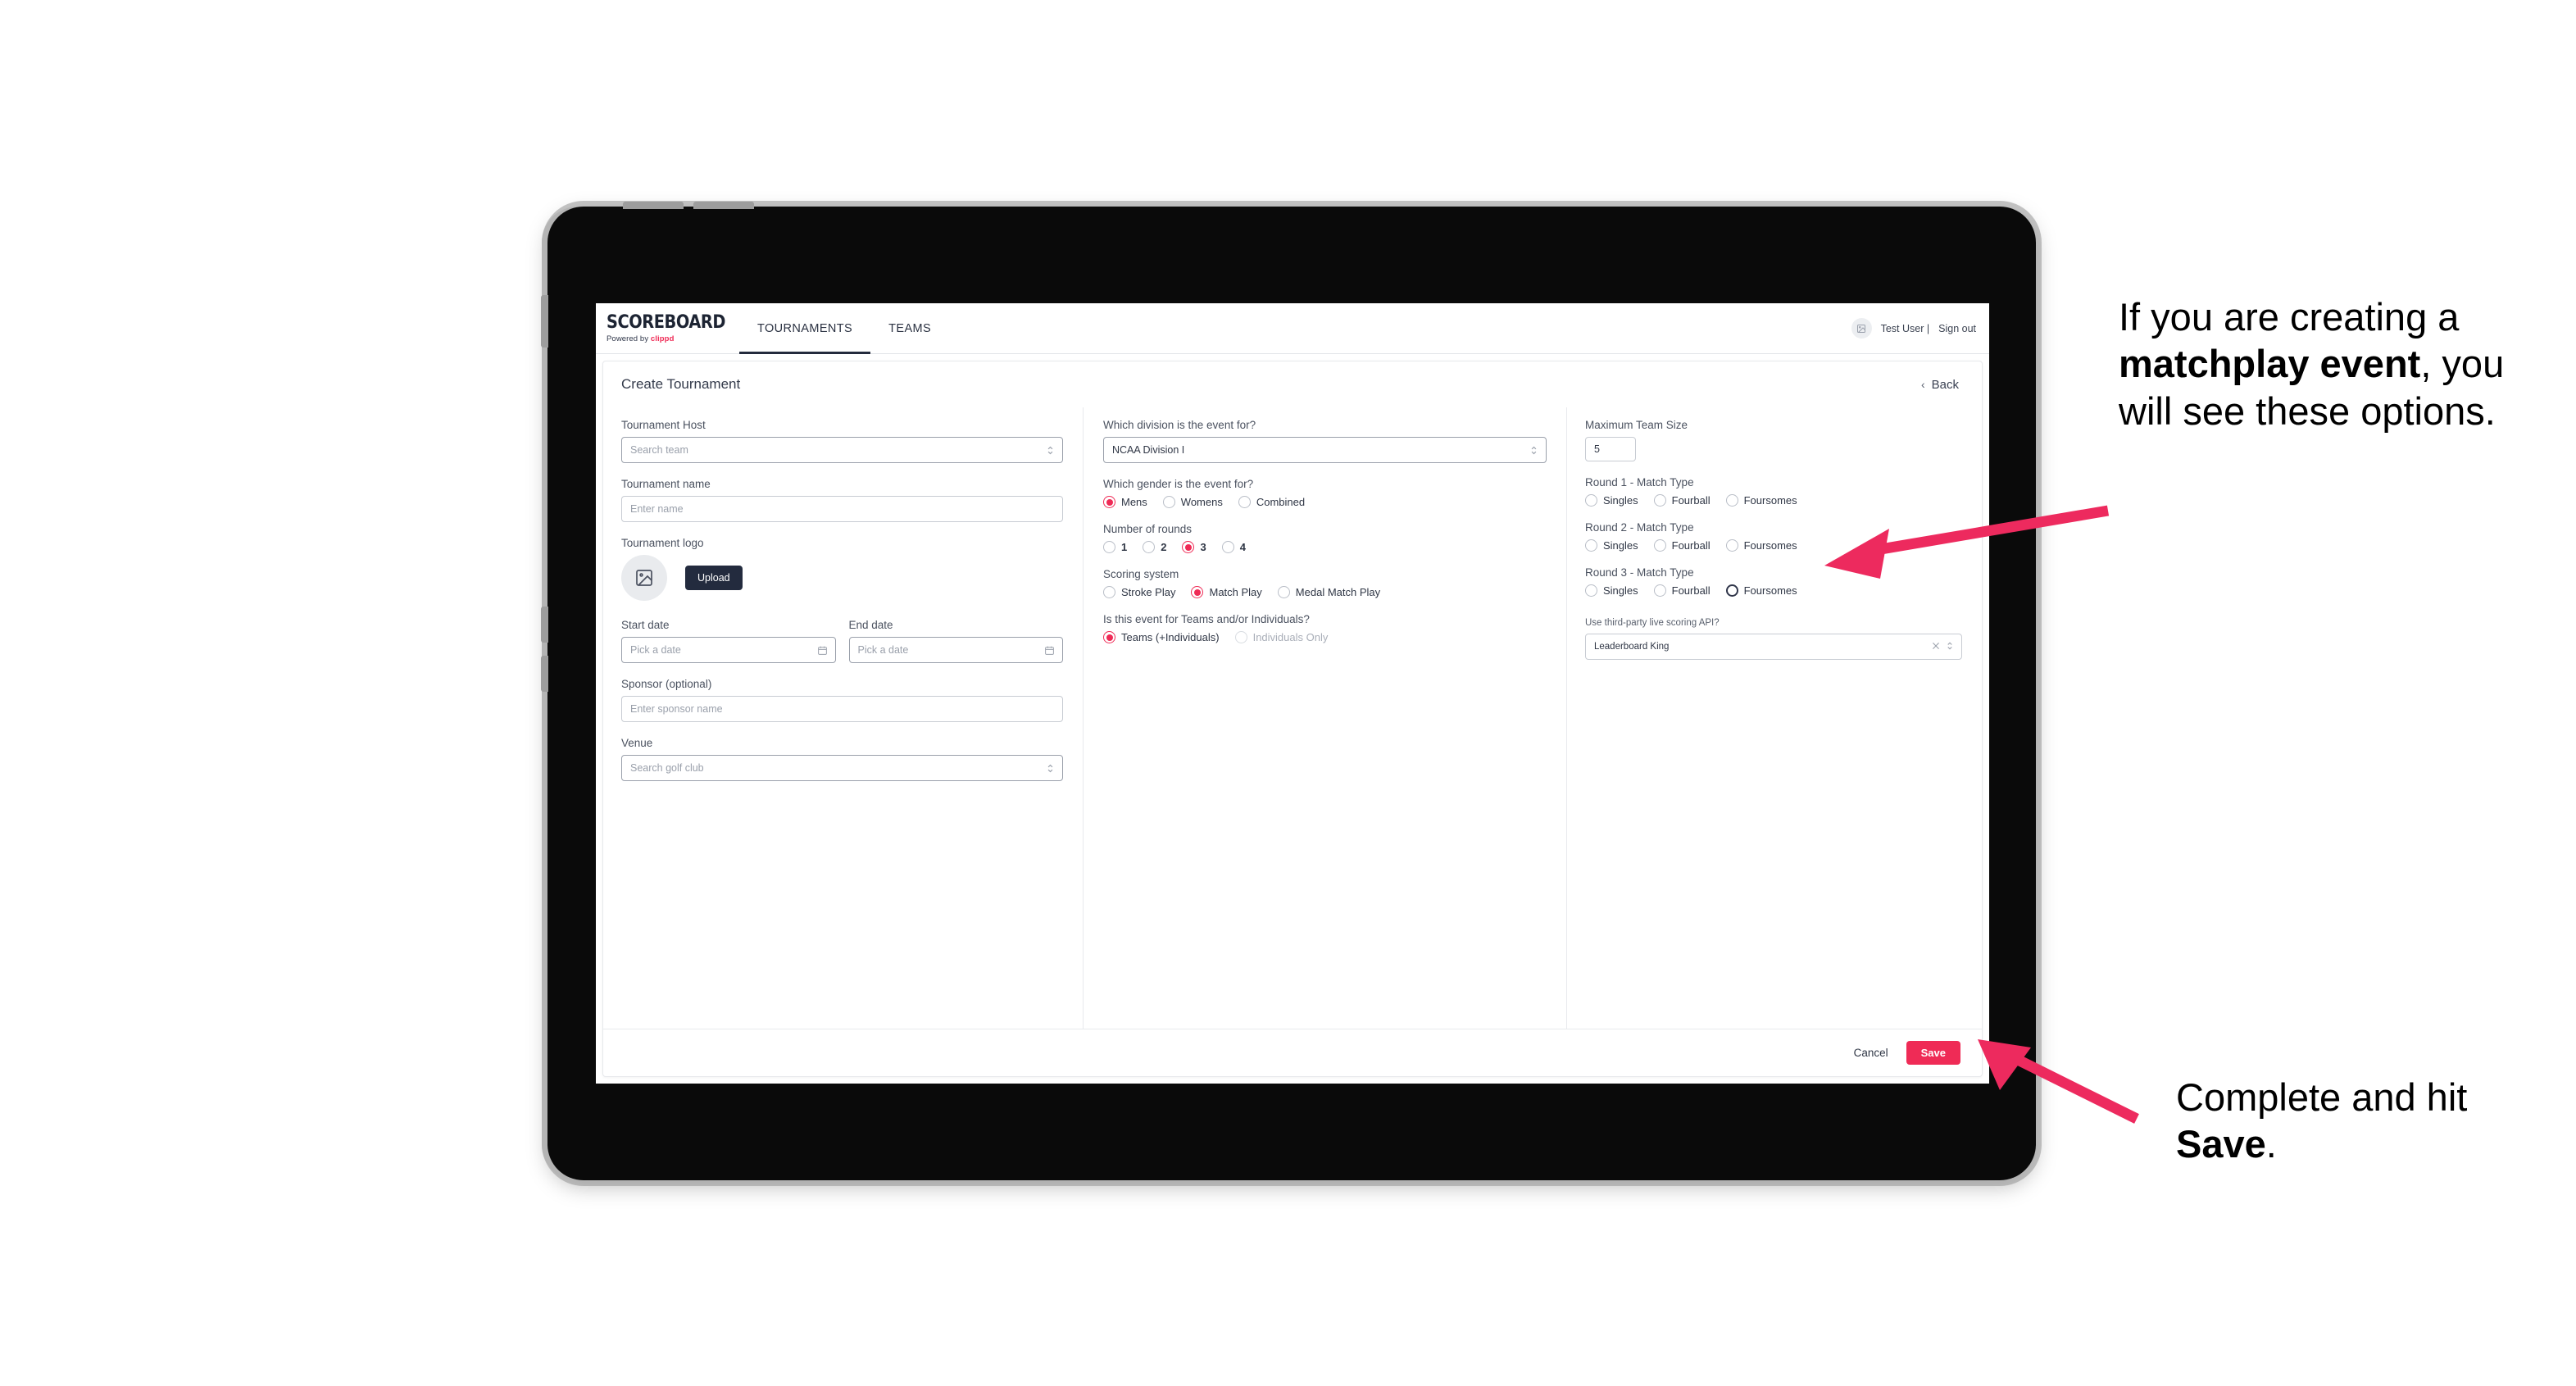 This screenshot has height=1386, width=2576. What do you see at coordinates (1610, 449) in the screenshot?
I see `max-team-size-input: 5` at bounding box center [1610, 449].